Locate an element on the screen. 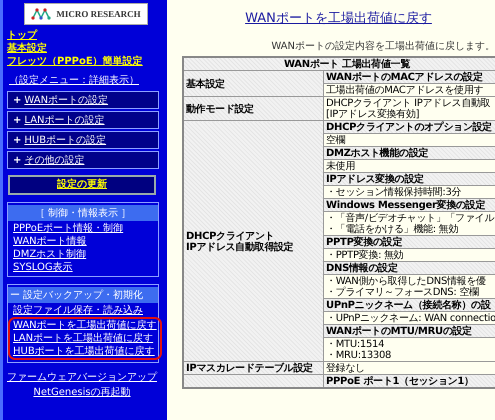  menu-group-button: + WANポートの設定 is located at coordinates (83, 100).